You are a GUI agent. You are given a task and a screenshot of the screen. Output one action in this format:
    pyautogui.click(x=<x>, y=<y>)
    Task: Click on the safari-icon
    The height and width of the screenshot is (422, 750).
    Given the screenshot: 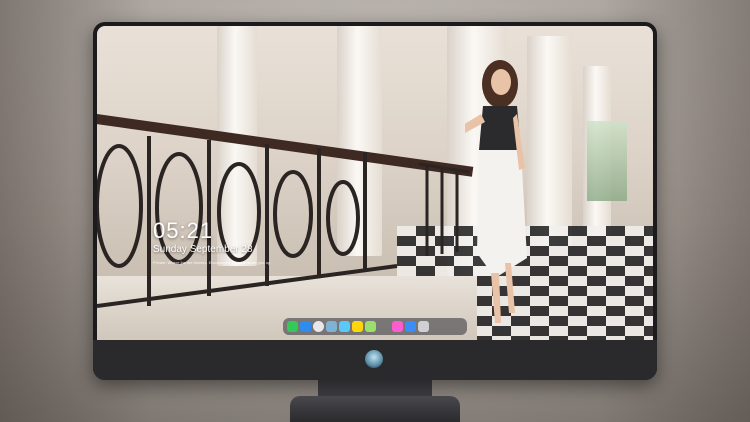 What is the action you would take?
    pyautogui.click(x=318, y=326)
    